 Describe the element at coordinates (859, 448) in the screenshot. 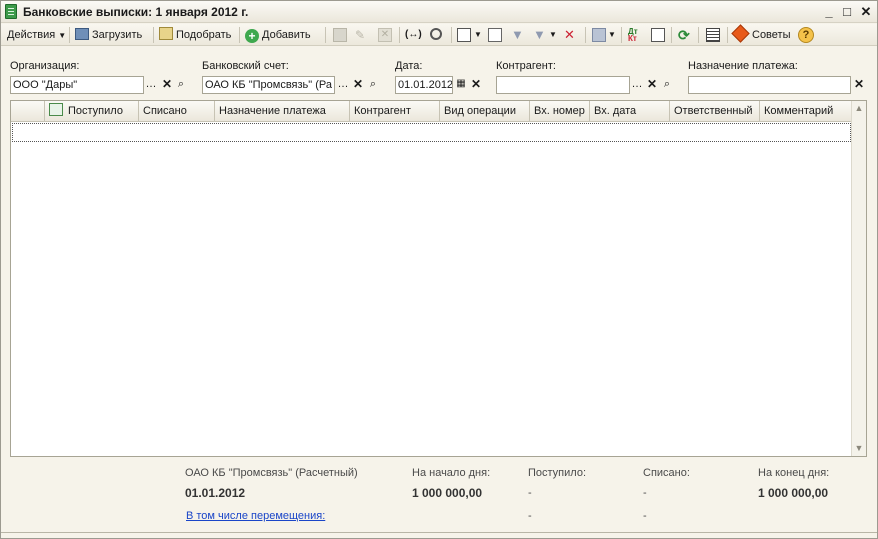

I see `scroll-down-icon: ▼` at that location.